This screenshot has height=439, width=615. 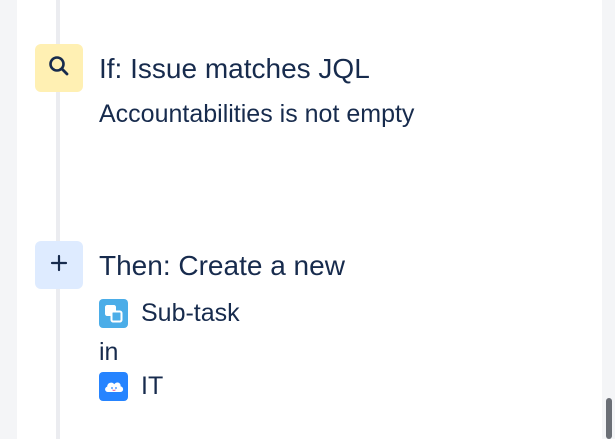 I want to click on scrollbar-thumb, so click(x=609, y=418).